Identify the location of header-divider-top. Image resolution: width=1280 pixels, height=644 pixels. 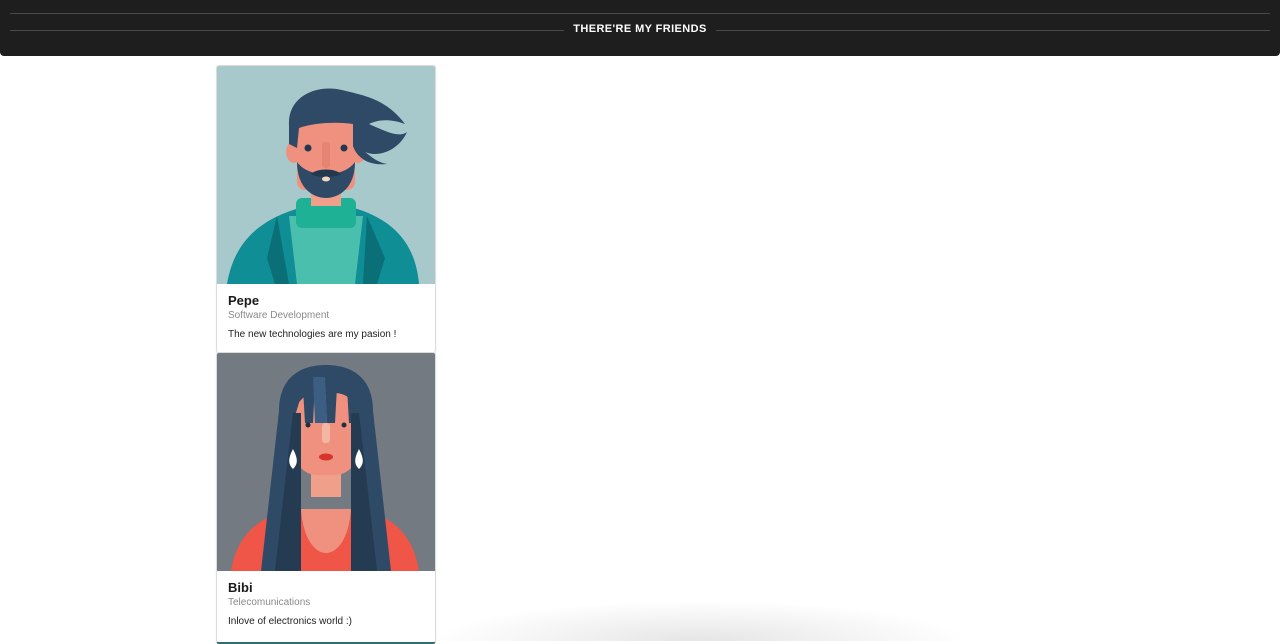
(640, 13).